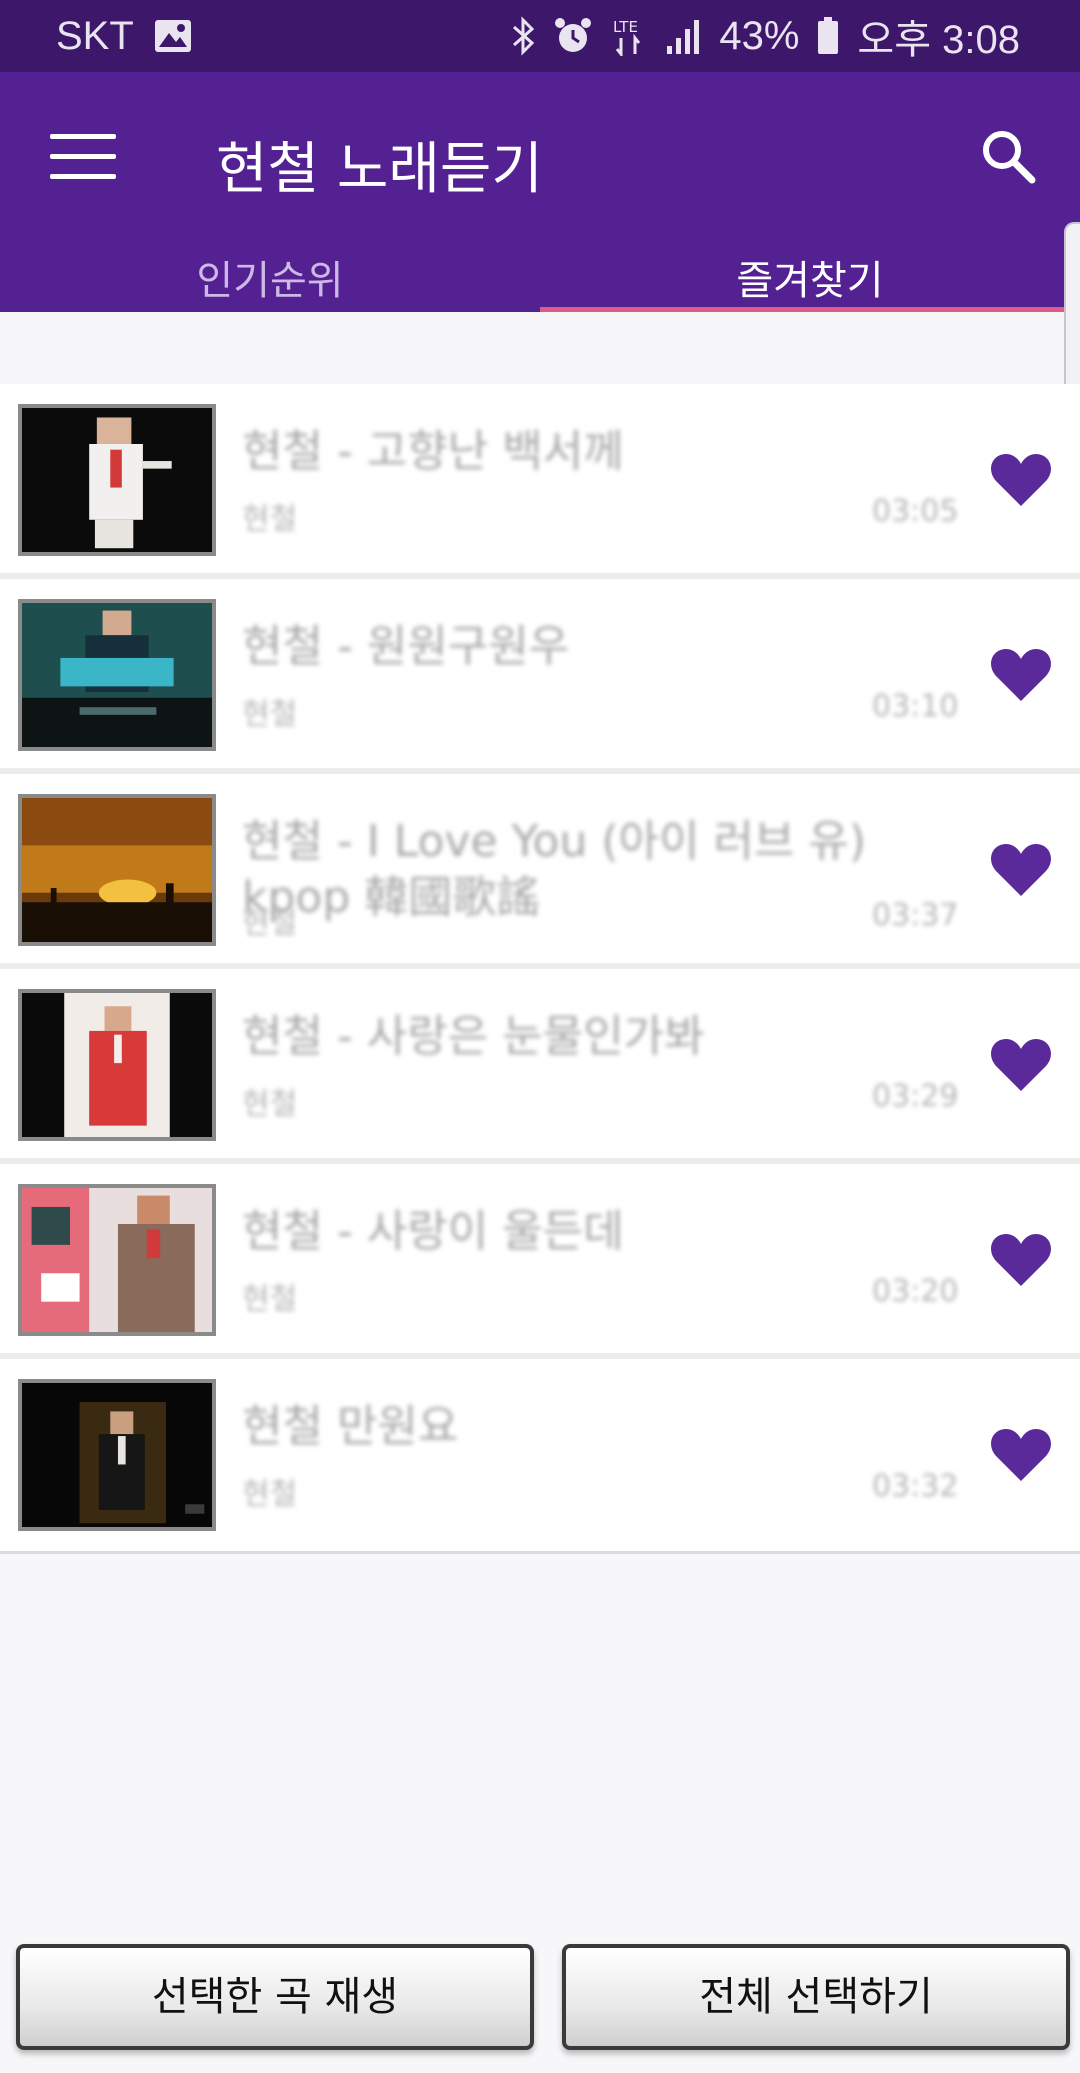 This screenshot has width=1080, height=2073. I want to click on song-title: 현철 만원요, so click(350, 1426).